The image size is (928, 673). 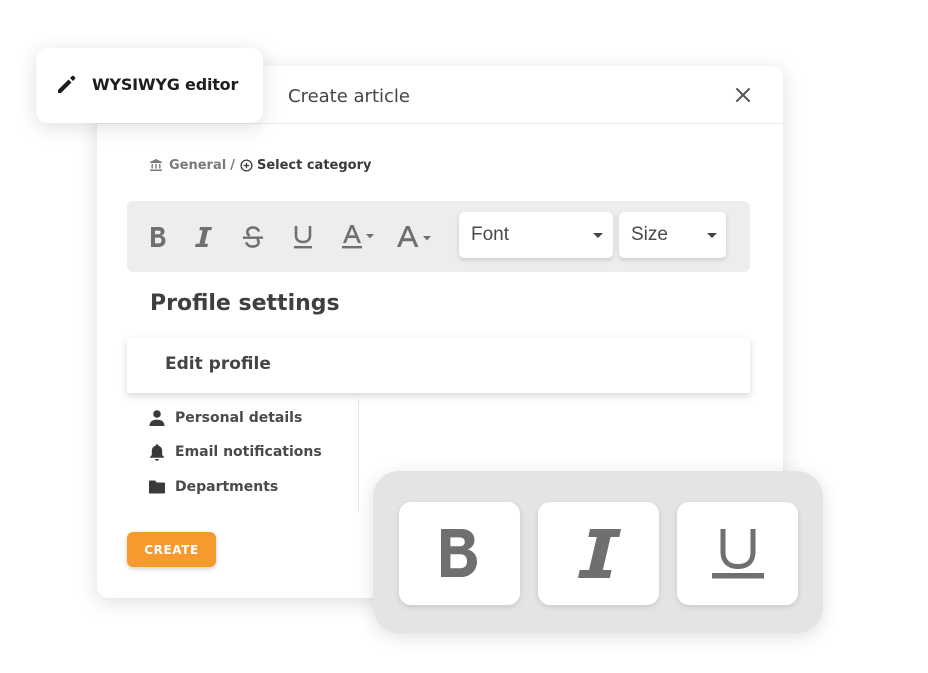 I want to click on formatting-panel, so click(x=598, y=552).